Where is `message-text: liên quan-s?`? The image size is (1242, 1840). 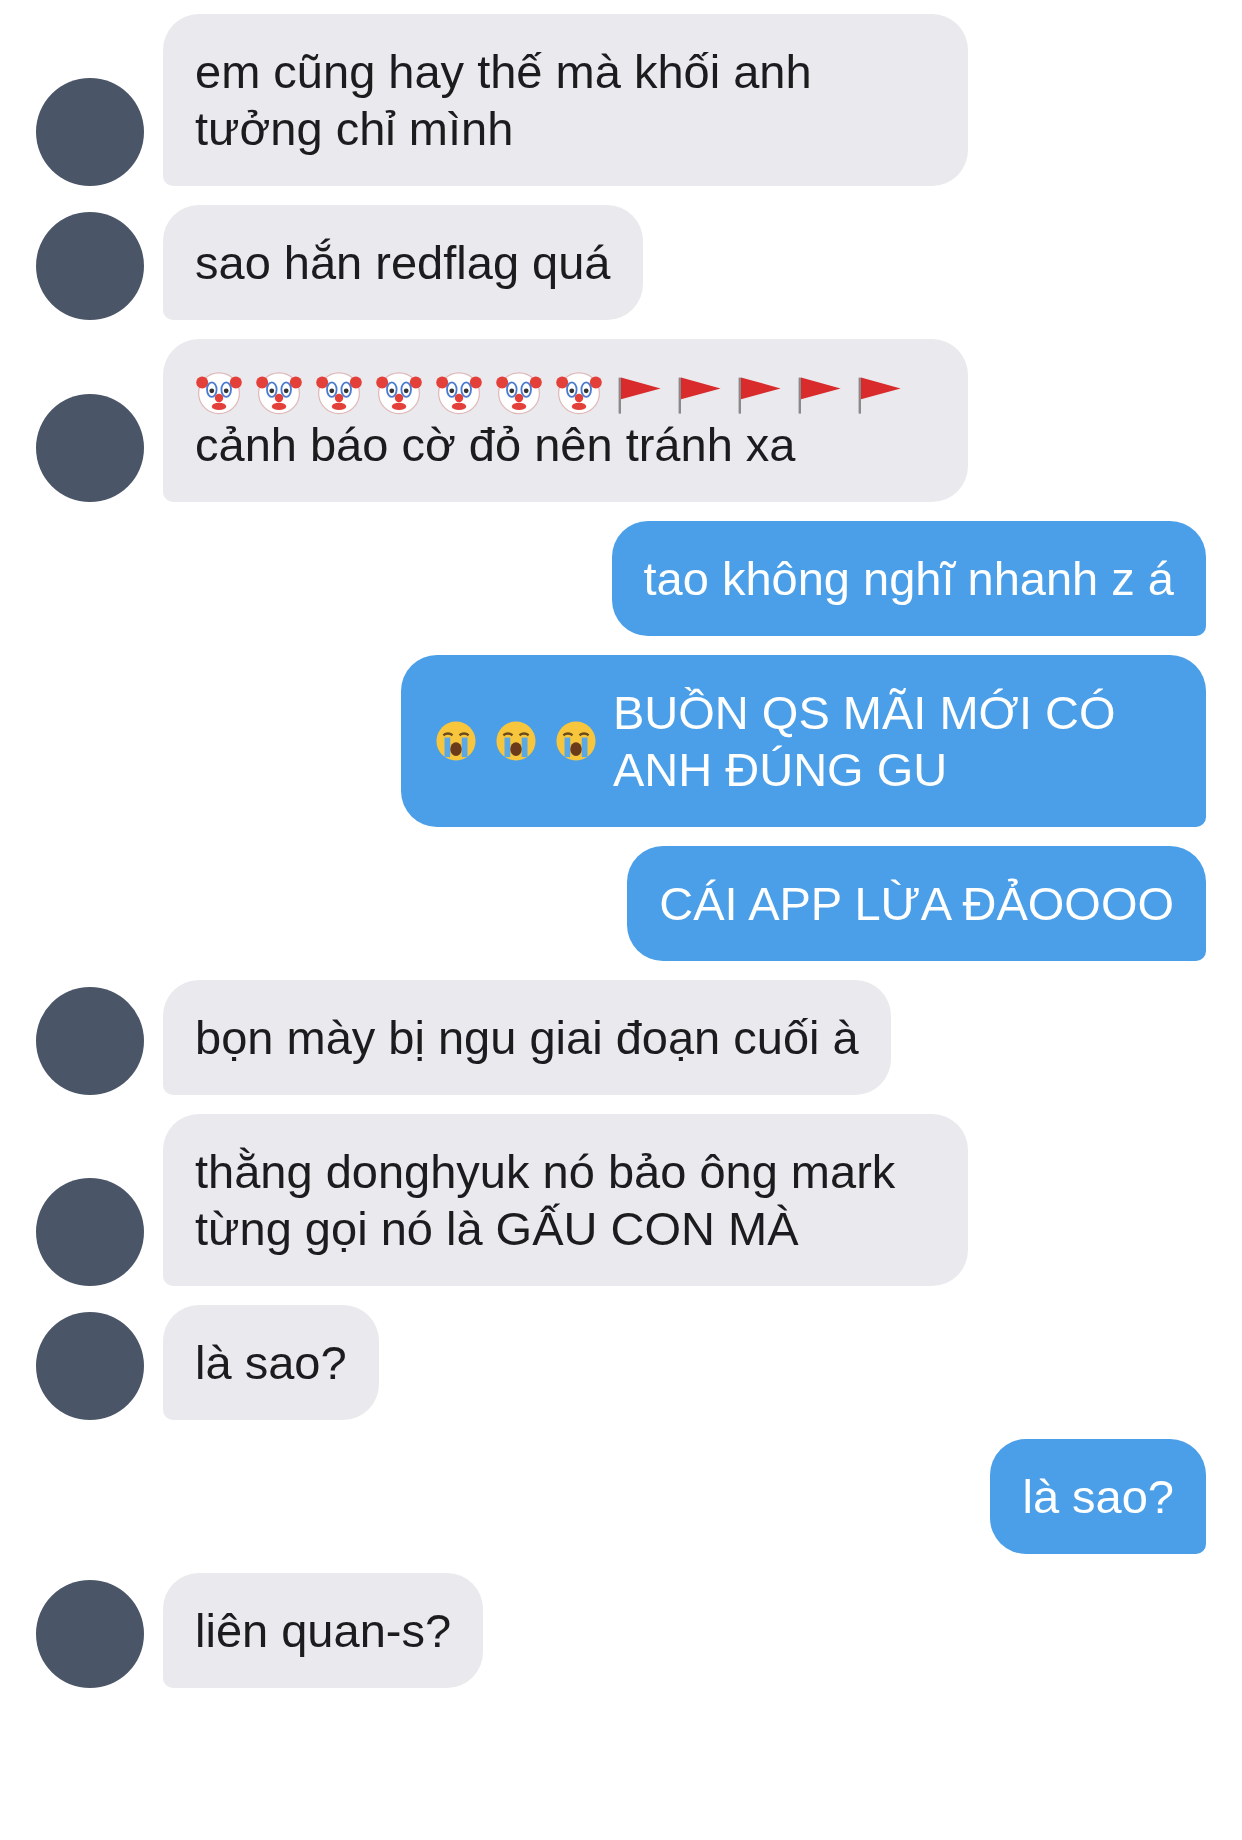
message-text: liên quan-s? is located at coordinates (323, 1631).